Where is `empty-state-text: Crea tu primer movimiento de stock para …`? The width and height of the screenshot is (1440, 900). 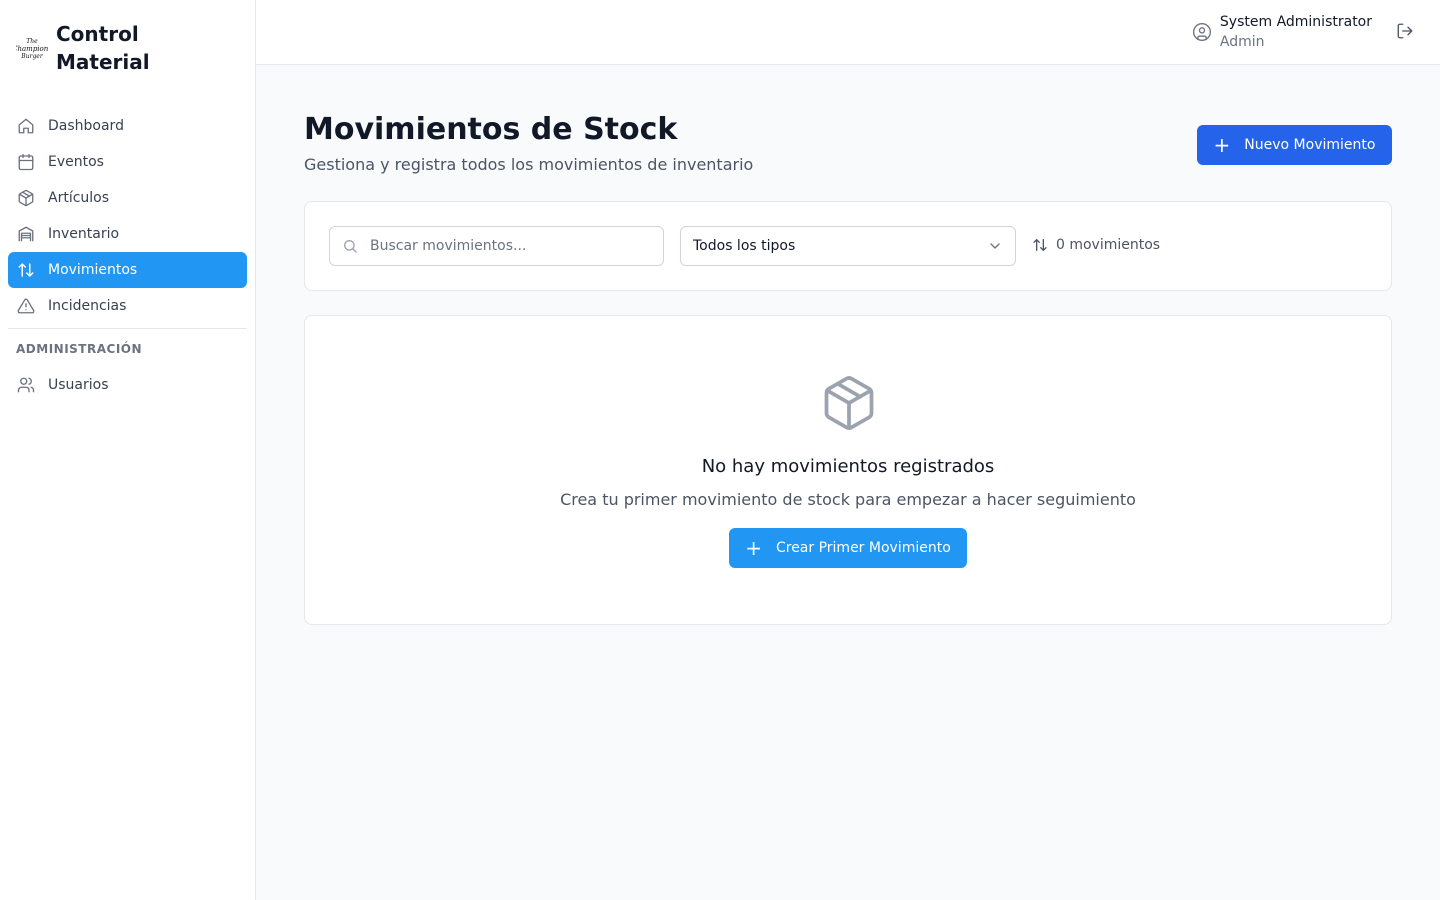
empty-state-text: Crea tu primer movimiento de stock para … is located at coordinates (848, 499).